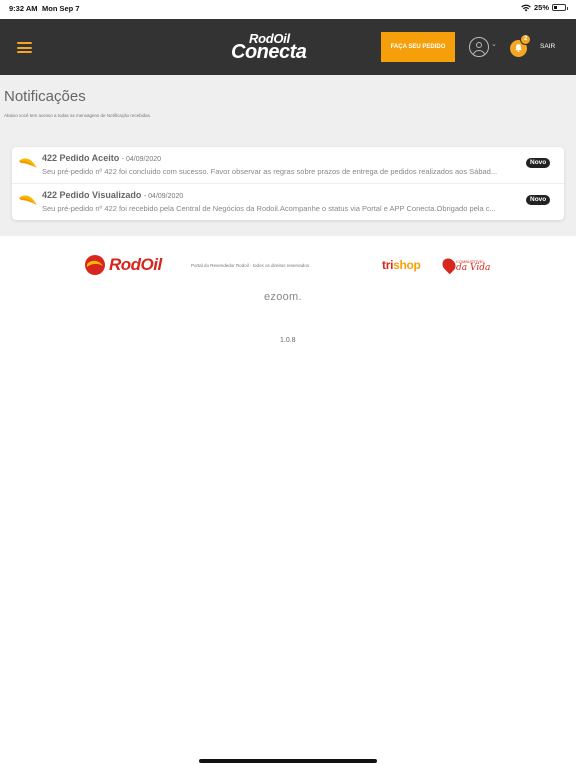  I want to click on notification-title: 422 Pedido Visualizado - 04/09/2020, so click(112, 195).